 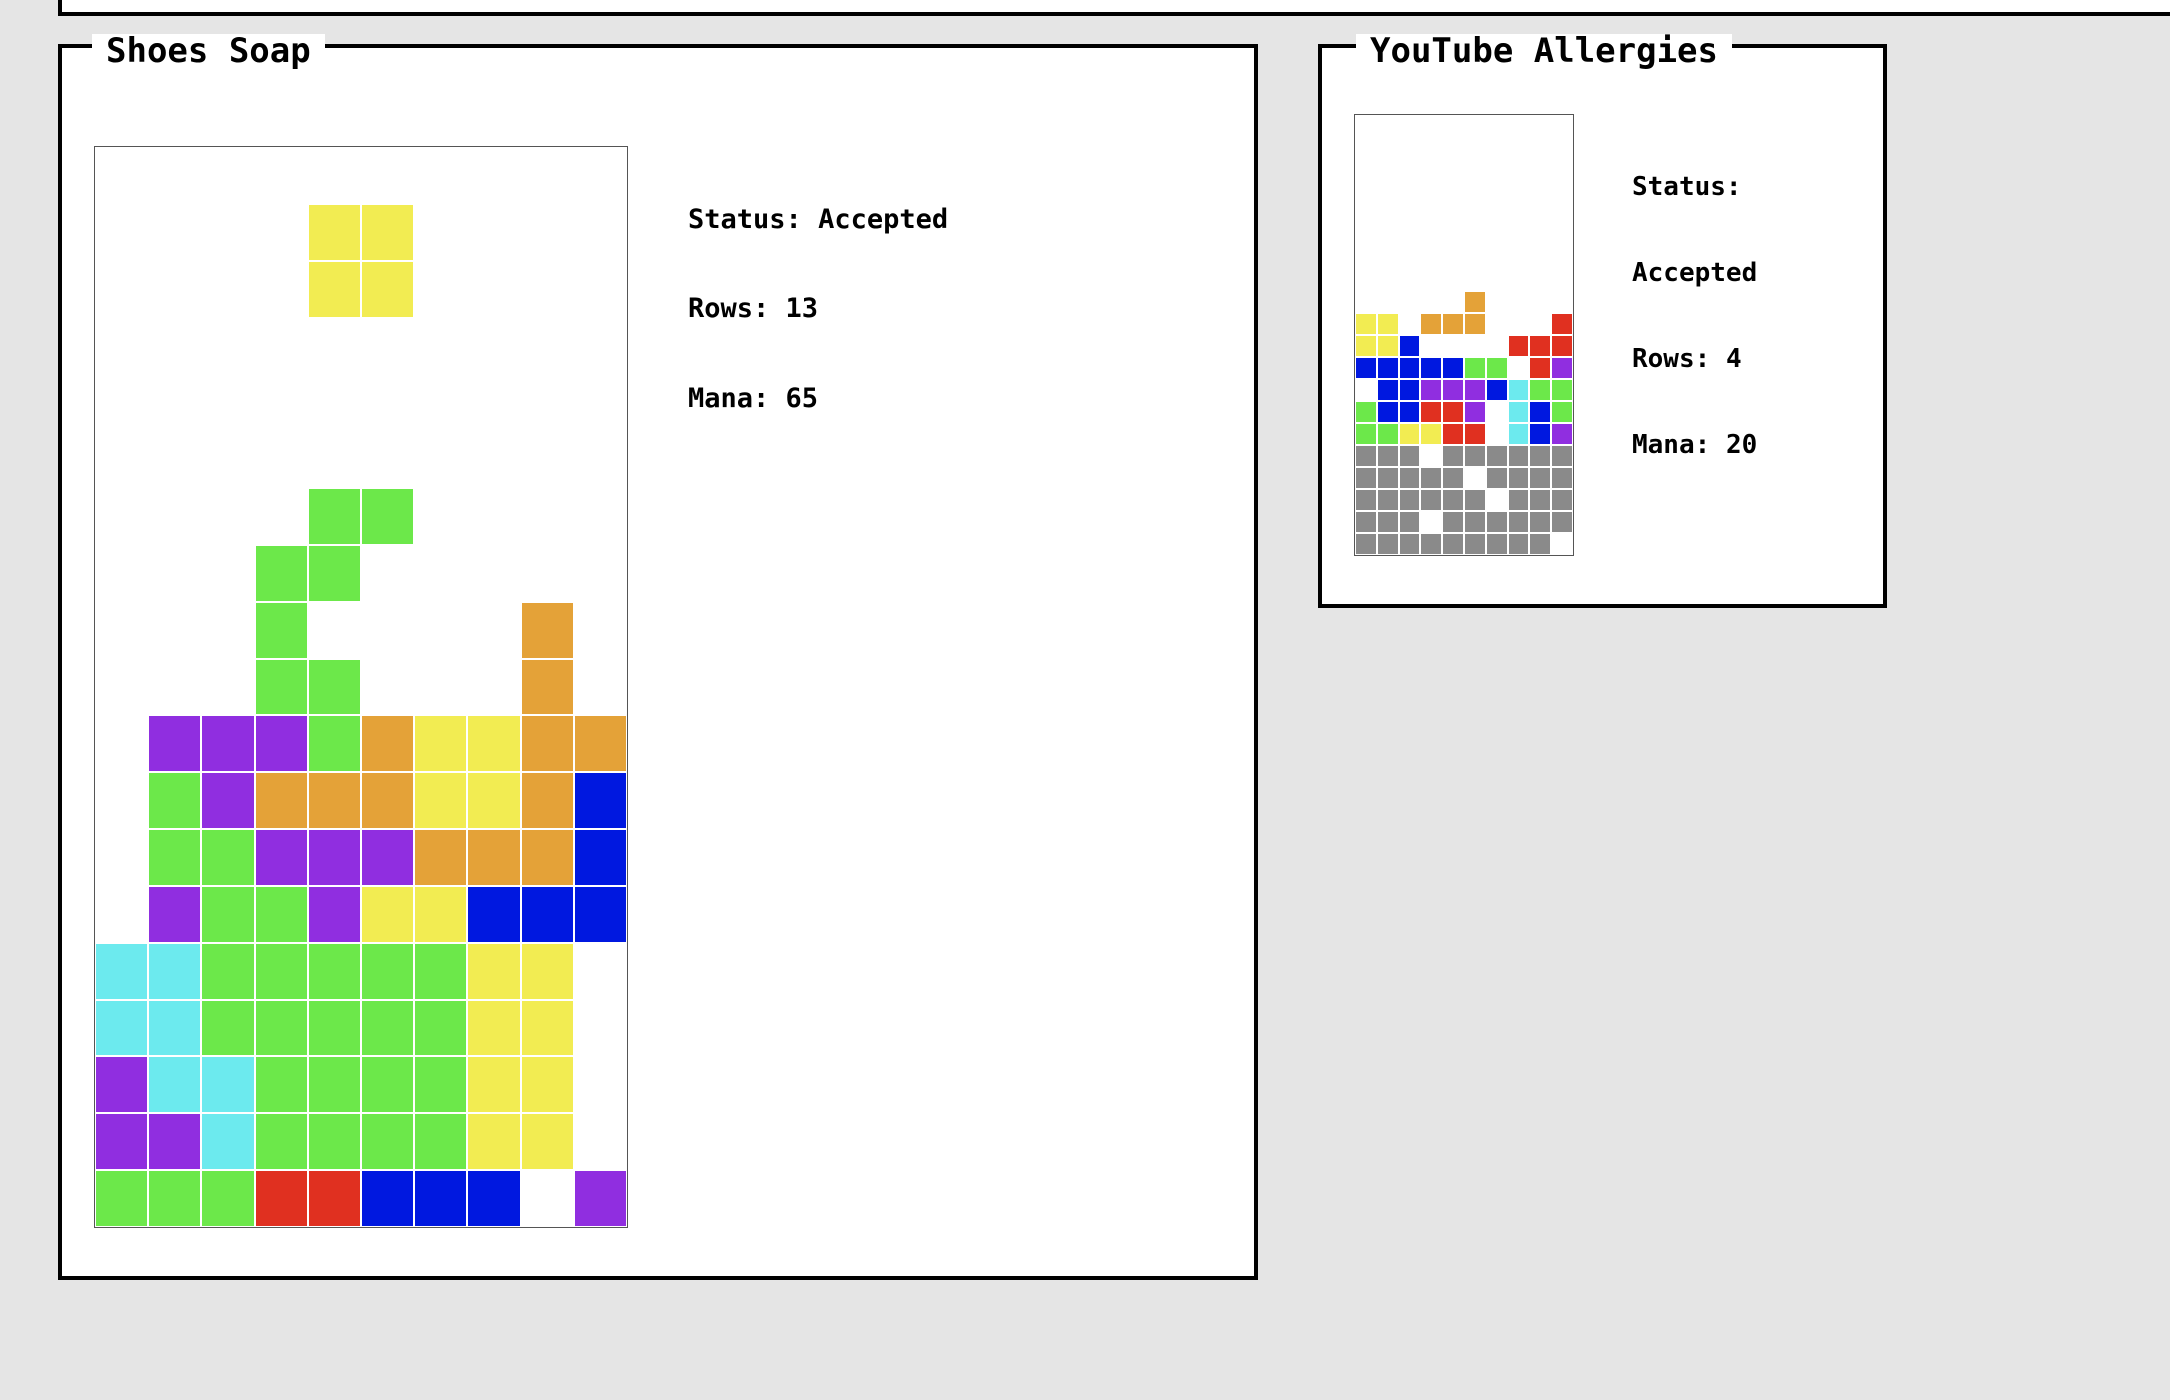 I want to click on mana-row: Mana: 20, so click(x=1695, y=444).